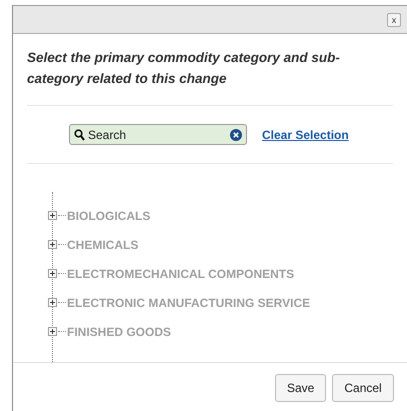  I want to click on search-field: Search, so click(158, 134).